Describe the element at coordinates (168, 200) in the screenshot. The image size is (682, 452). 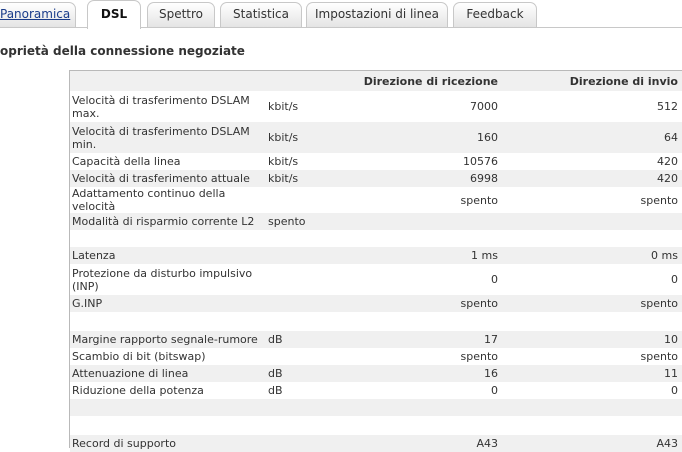
I see `row-label: Adattamento continuo della velocità` at that location.